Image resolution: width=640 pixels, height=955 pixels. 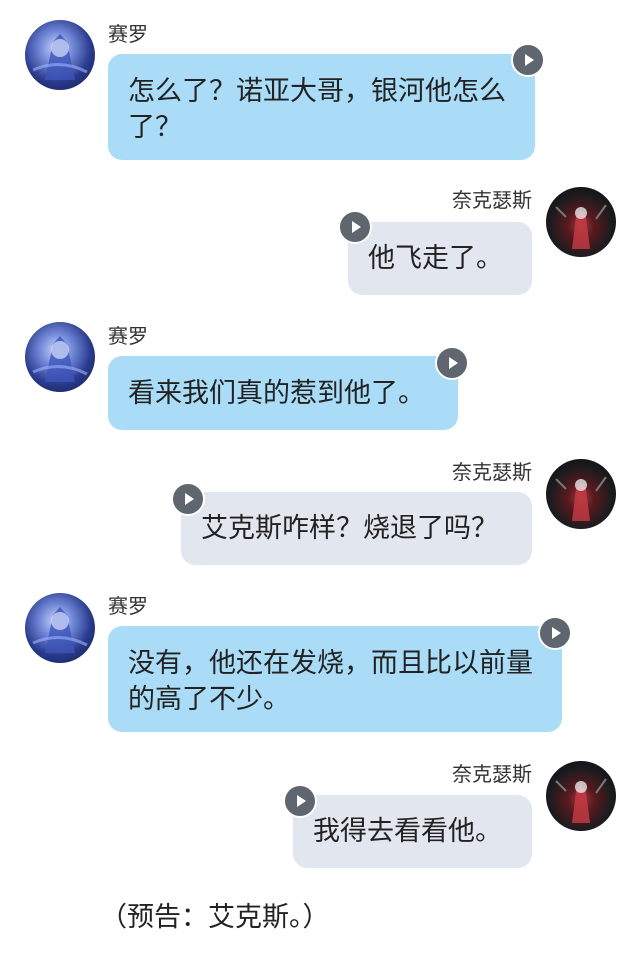 I want to click on message-bubble: 看来我们真的惹到他了。, so click(x=283, y=393).